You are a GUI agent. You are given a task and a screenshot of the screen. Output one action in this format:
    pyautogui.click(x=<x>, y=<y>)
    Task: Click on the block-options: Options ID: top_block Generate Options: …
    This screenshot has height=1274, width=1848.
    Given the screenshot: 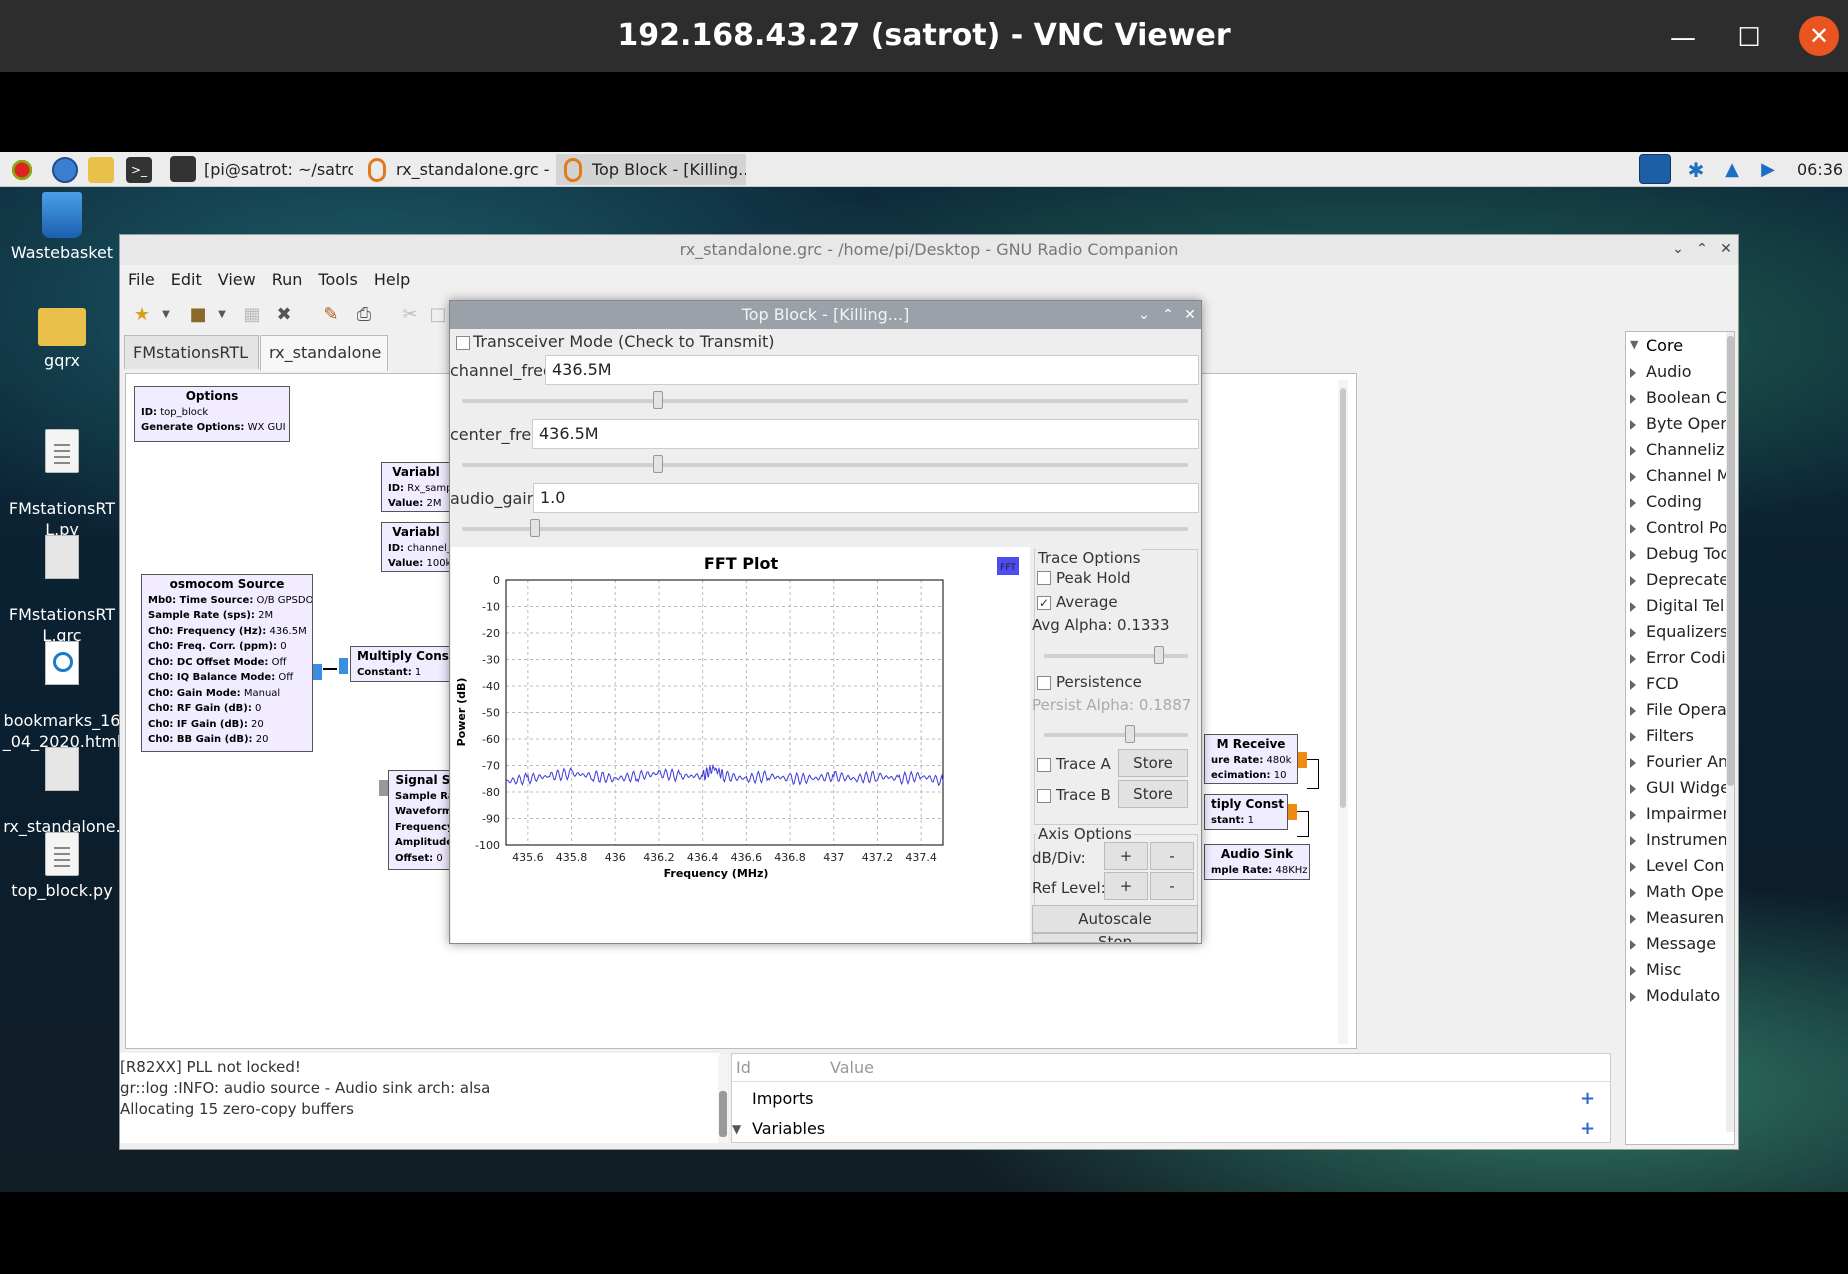 What is the action you would take?
    pyautogui.click(x=212, y=414)
    